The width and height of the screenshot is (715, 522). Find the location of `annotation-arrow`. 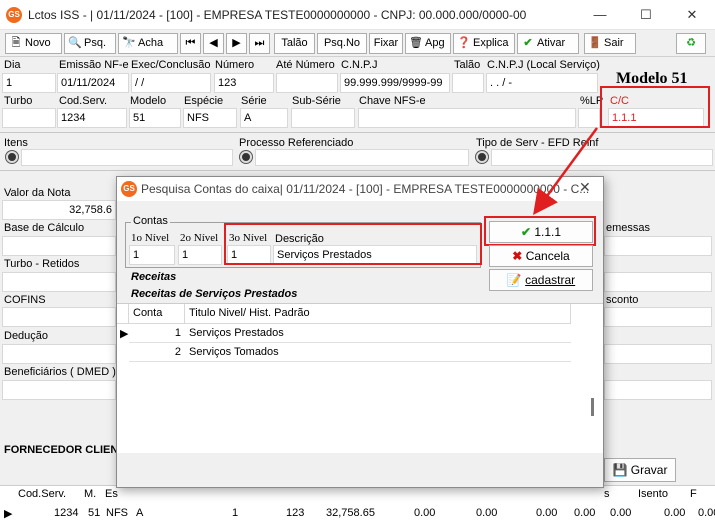

annotation-arrow is located at coordinates (566, 171).